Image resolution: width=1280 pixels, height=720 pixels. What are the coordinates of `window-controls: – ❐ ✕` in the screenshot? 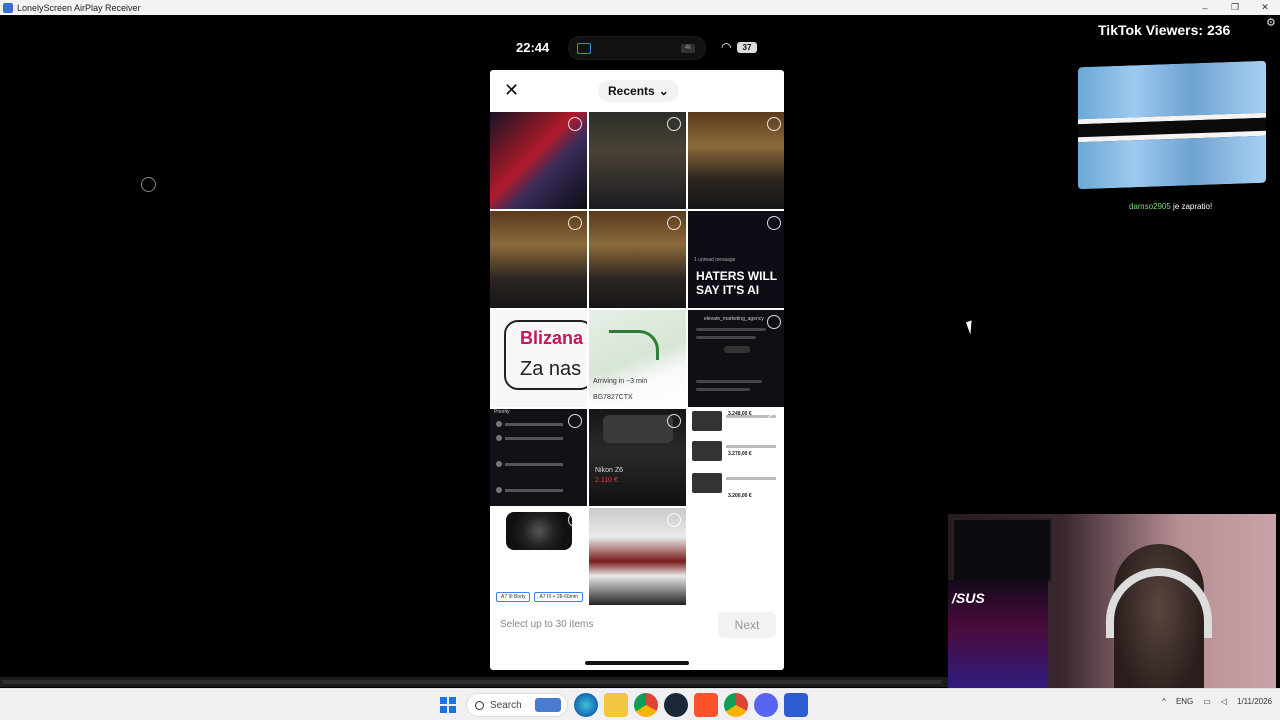 It's located at (1235, 7).